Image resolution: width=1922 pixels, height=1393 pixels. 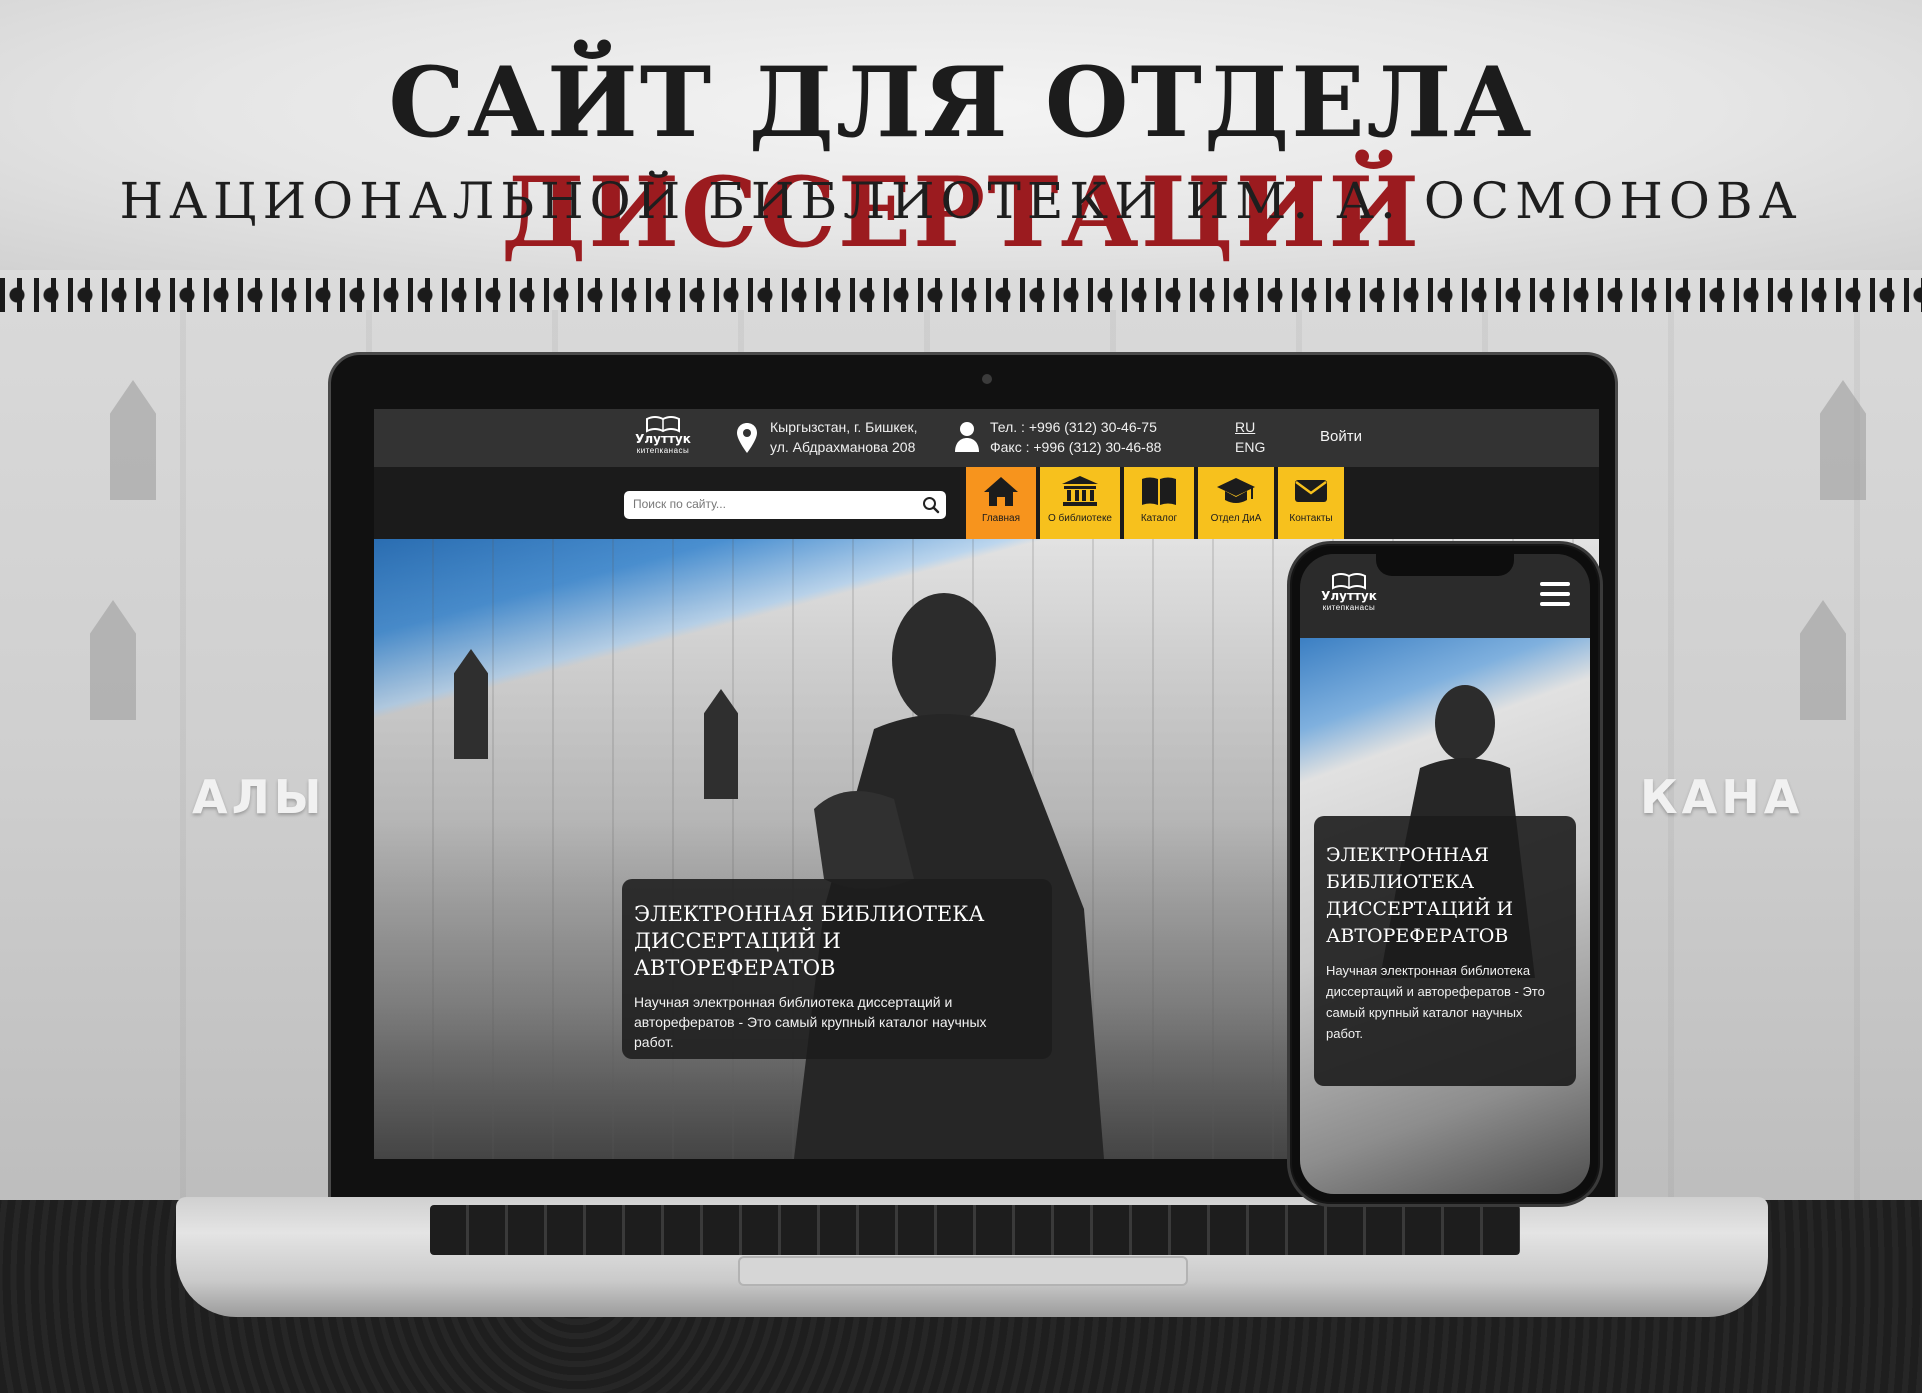 I want to click on nav-tab-dissertations: Отдел ДиА, so click(x=1236, y=503).